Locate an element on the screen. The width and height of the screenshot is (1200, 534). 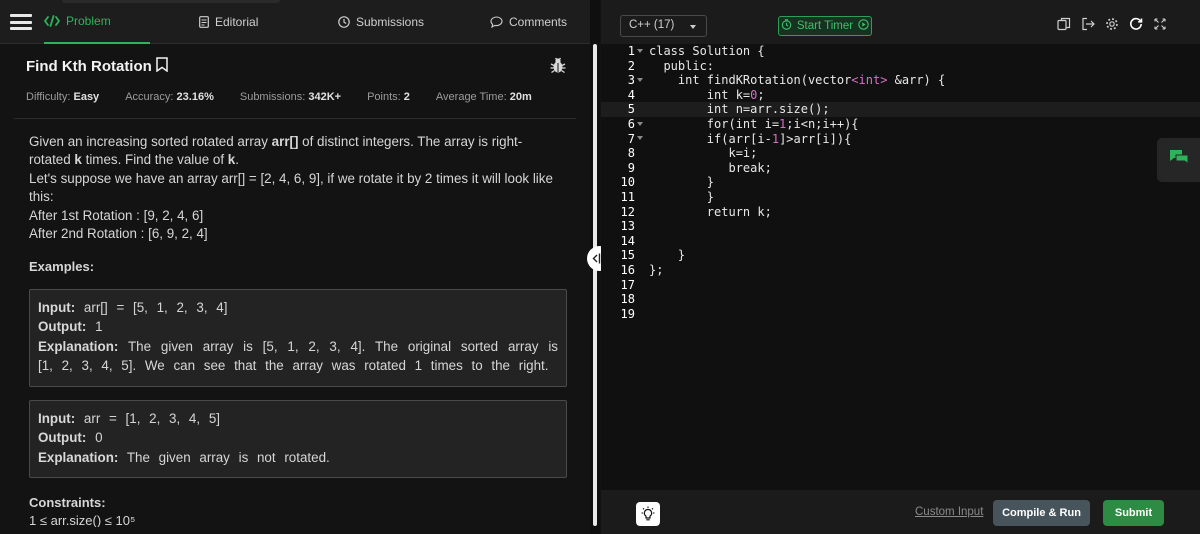
lightbulb-hint-icon is located at coordinates (648, 514).